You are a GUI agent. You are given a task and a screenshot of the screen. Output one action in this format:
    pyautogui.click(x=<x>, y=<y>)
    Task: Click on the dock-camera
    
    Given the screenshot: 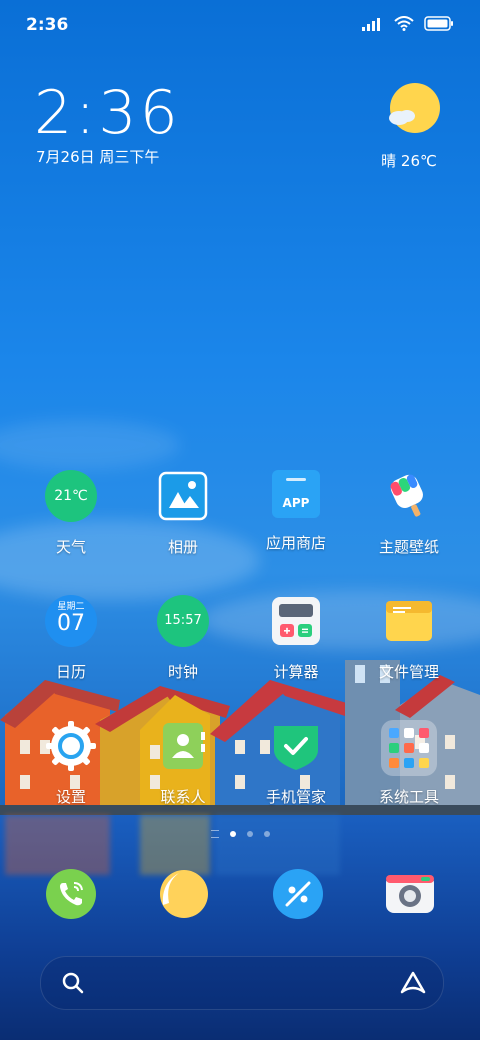 What is the action you would take?
    pyautogui.click(x=410, y=894)
    